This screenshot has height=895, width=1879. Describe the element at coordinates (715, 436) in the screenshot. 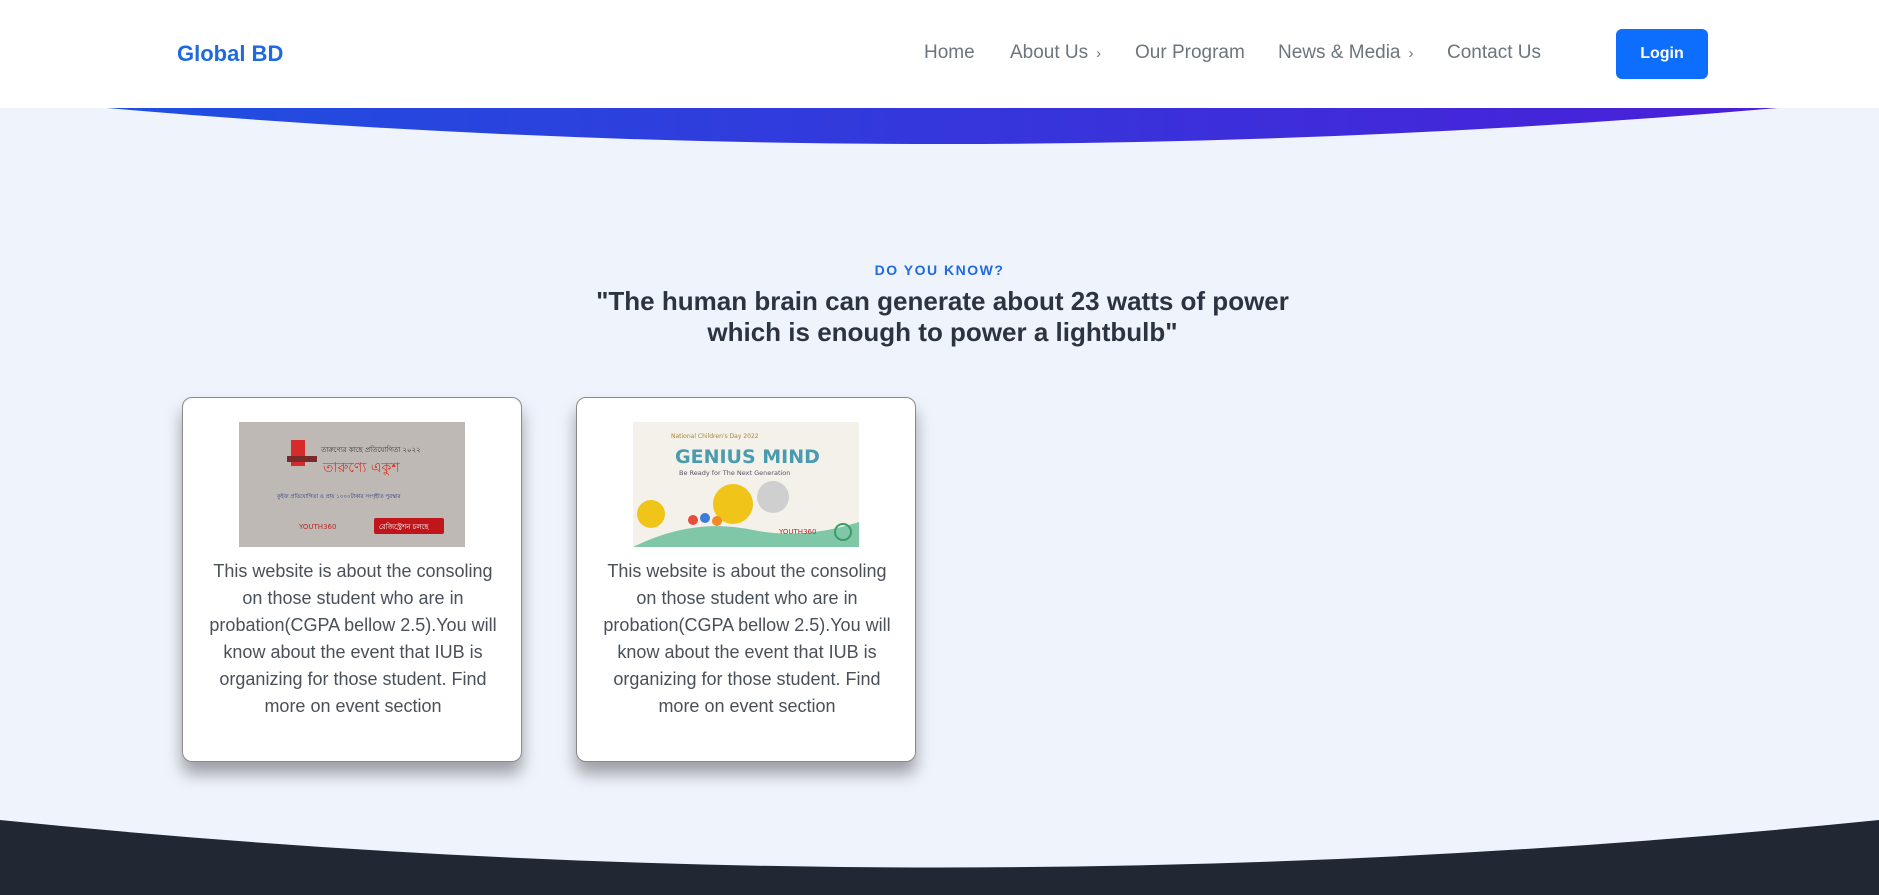

I see `banner-top: National Children's Day 2022` at that location.